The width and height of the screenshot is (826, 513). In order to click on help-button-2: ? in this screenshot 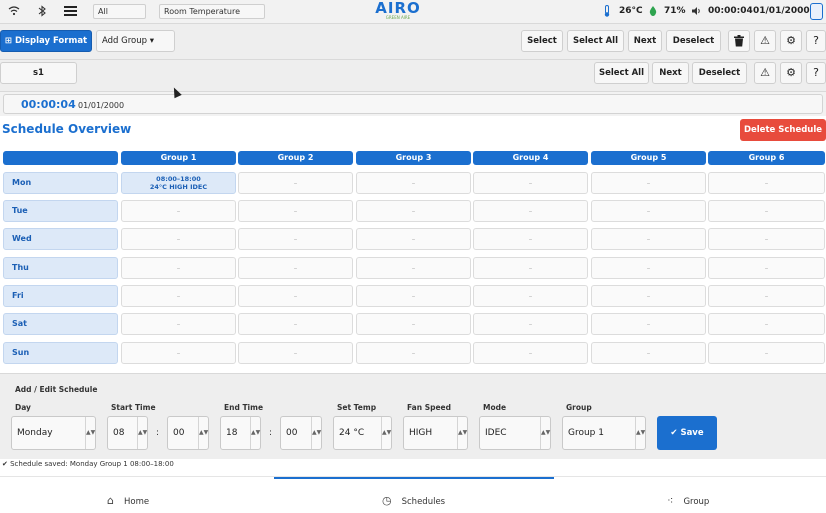, I will do `click(816, 73)`.